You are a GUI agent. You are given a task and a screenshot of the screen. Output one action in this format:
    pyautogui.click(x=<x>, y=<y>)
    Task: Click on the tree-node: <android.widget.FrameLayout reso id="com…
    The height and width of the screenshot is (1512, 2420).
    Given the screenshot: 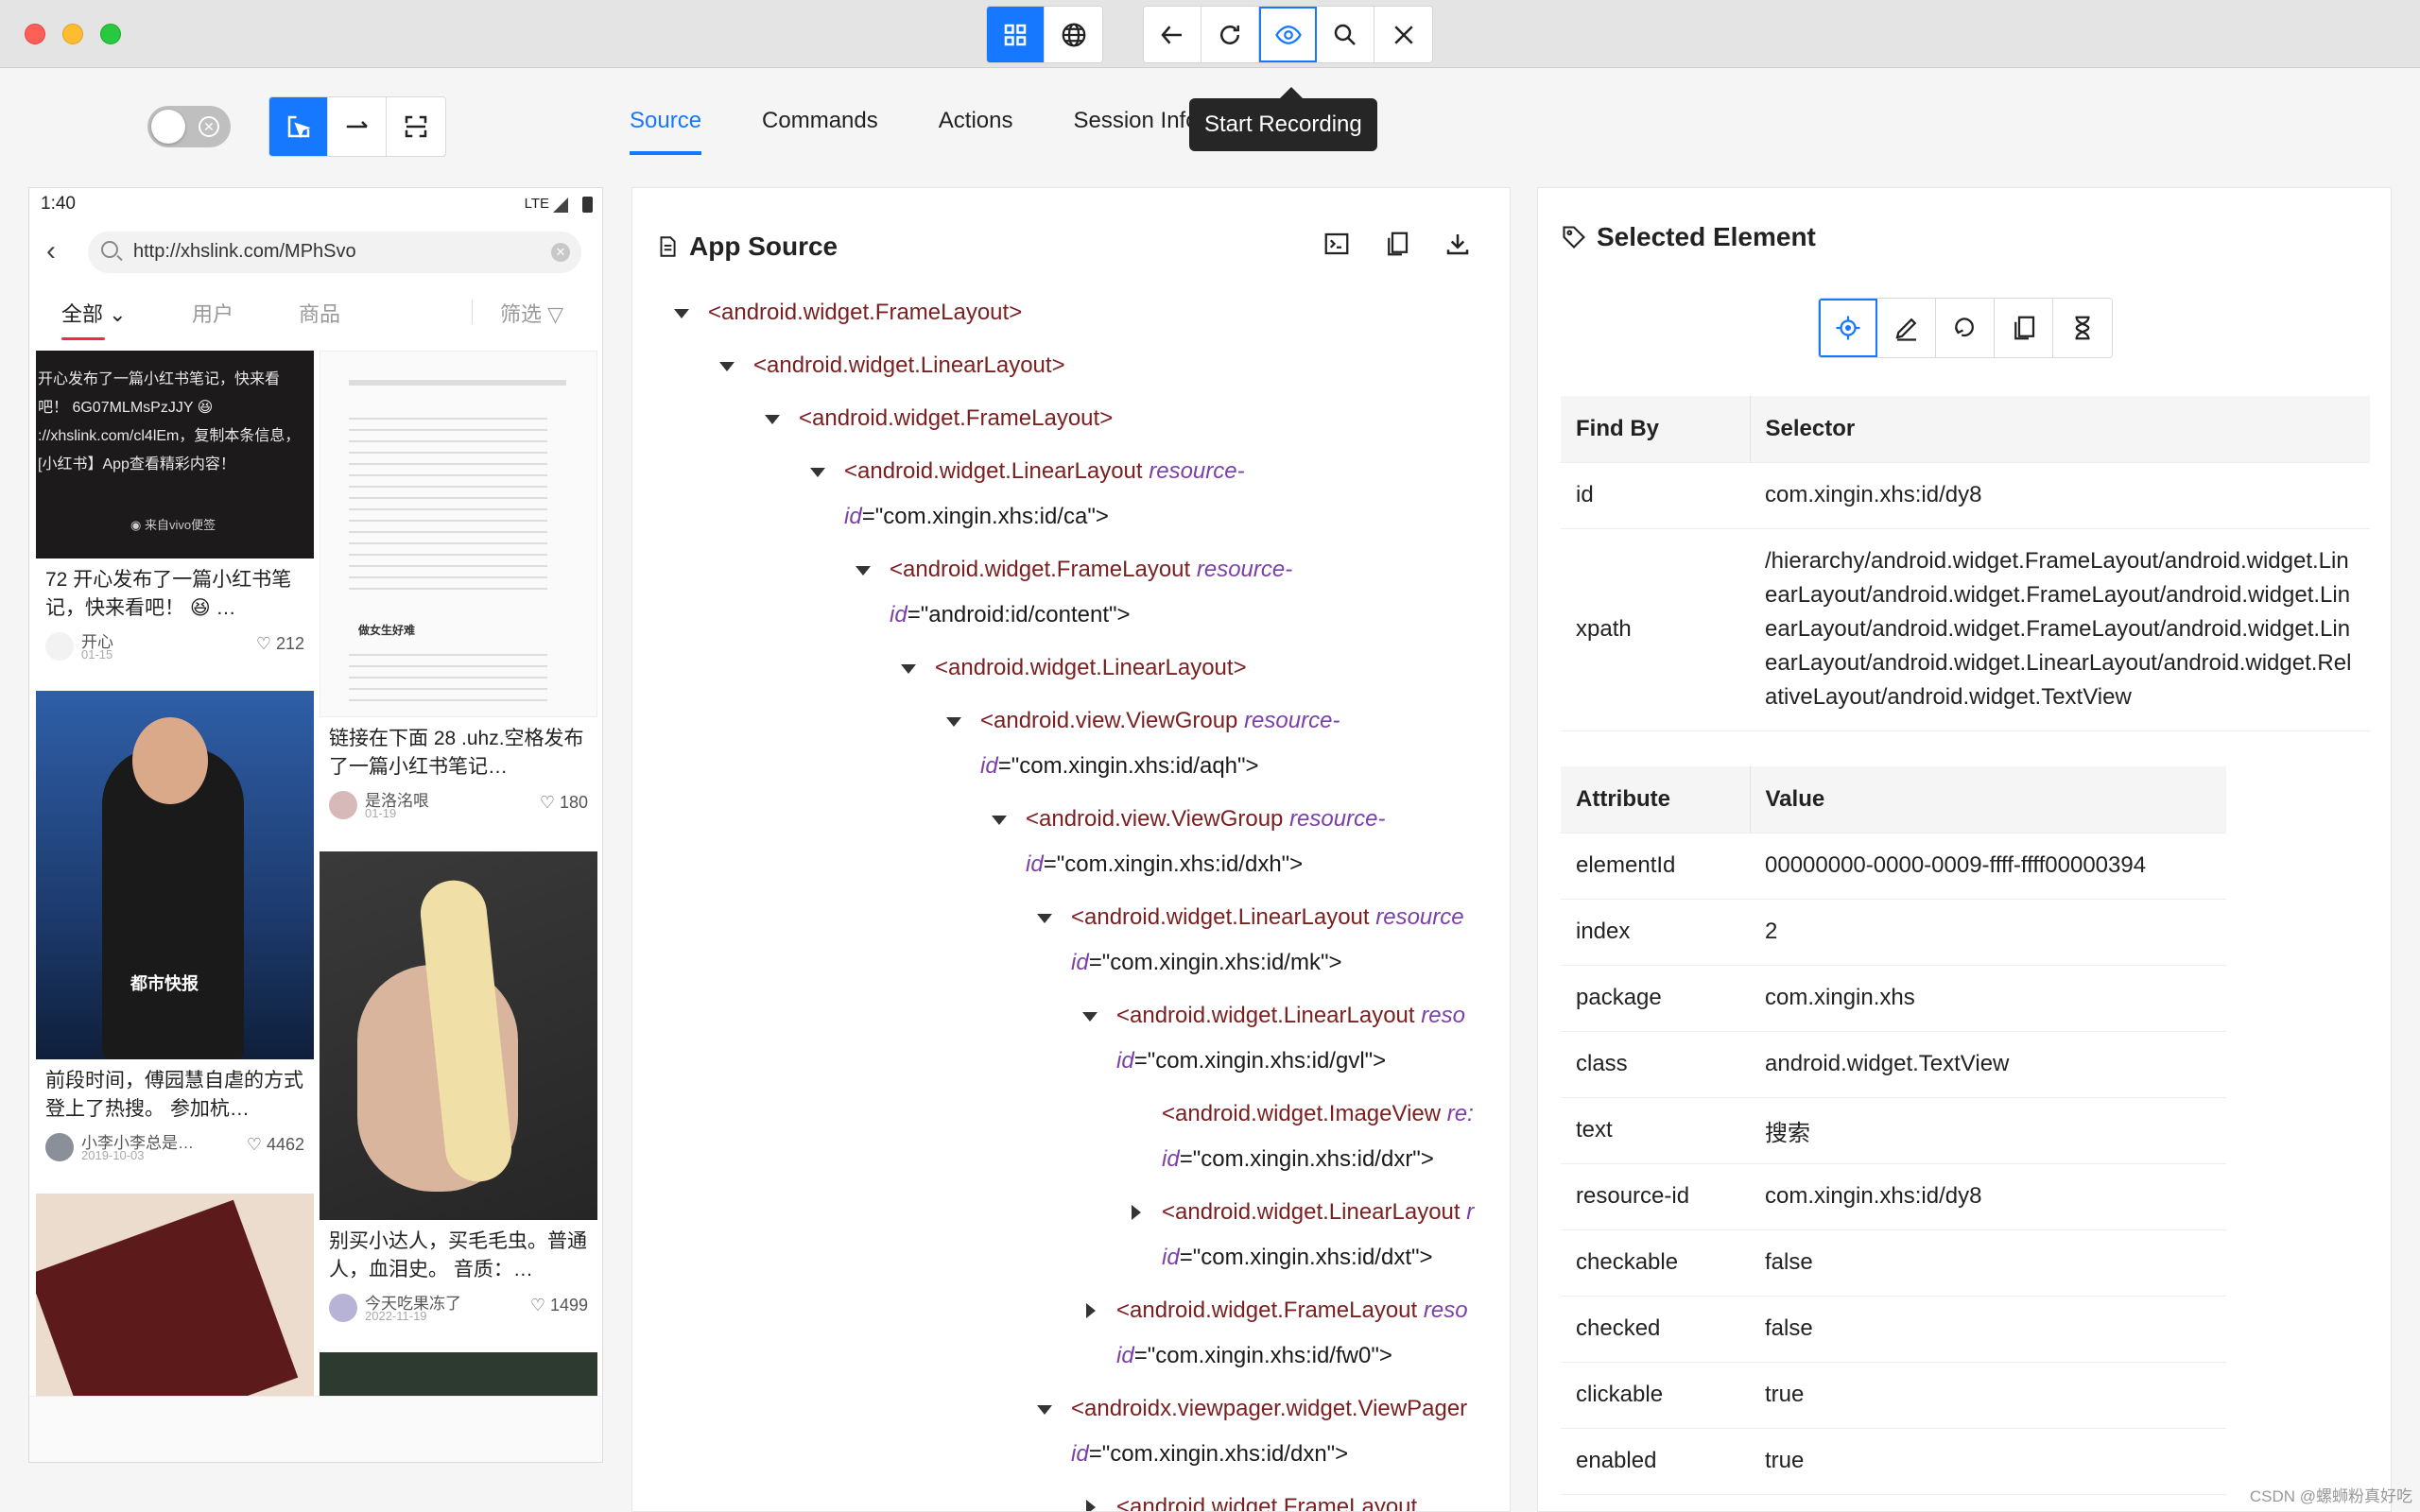 What is the action you would take?
    pyautogui.click(x=1277, y=1333)
    